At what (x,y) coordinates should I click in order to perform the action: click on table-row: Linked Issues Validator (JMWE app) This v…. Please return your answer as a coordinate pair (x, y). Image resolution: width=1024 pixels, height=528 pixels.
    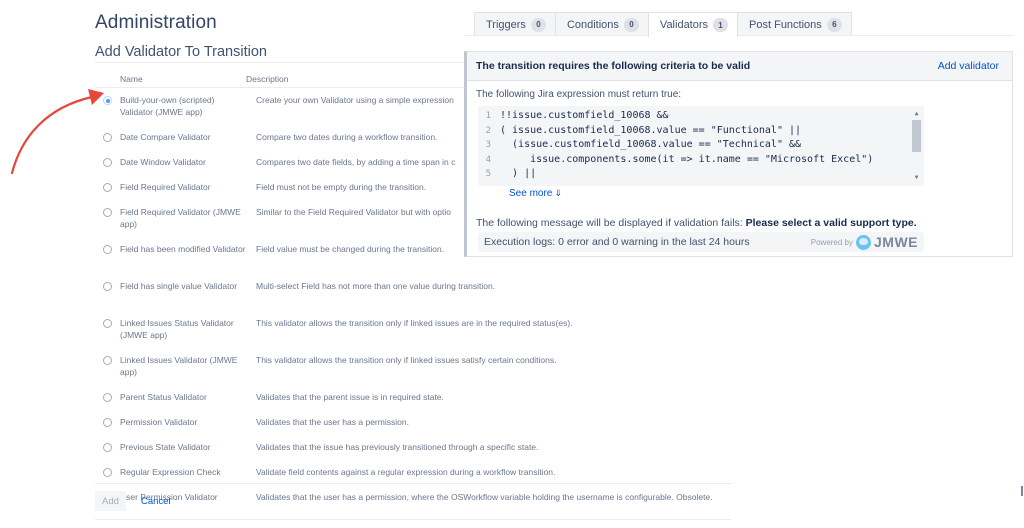
    Looking at the image, I should click on (415, 366).